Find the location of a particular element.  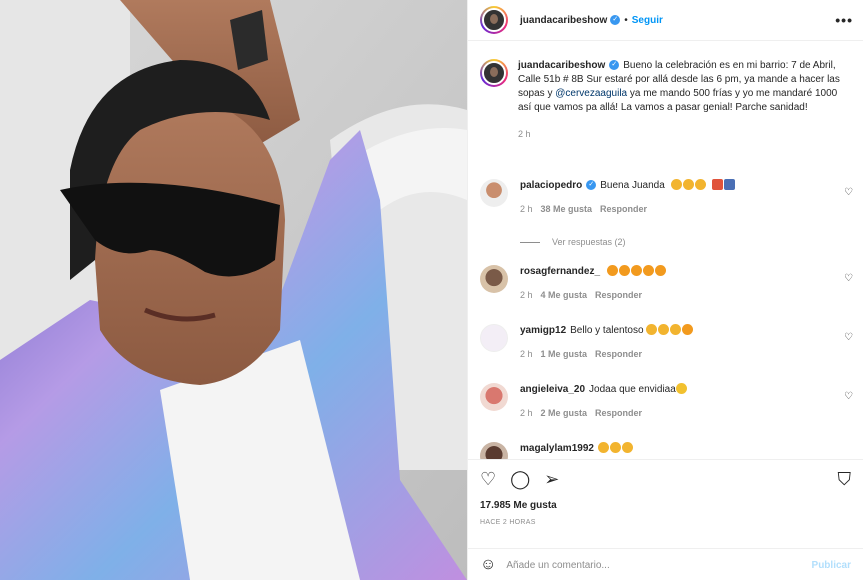

mention-link: @cervezaaguila is located at coordinates (591, 93).